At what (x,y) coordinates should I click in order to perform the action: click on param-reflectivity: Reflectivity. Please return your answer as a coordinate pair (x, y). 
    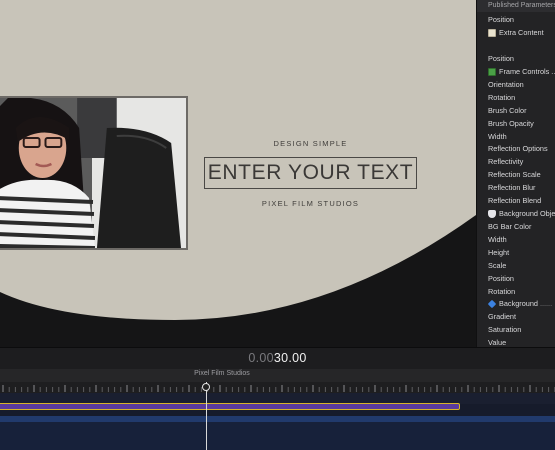
    Looking at the image, I should click on (505, 161).